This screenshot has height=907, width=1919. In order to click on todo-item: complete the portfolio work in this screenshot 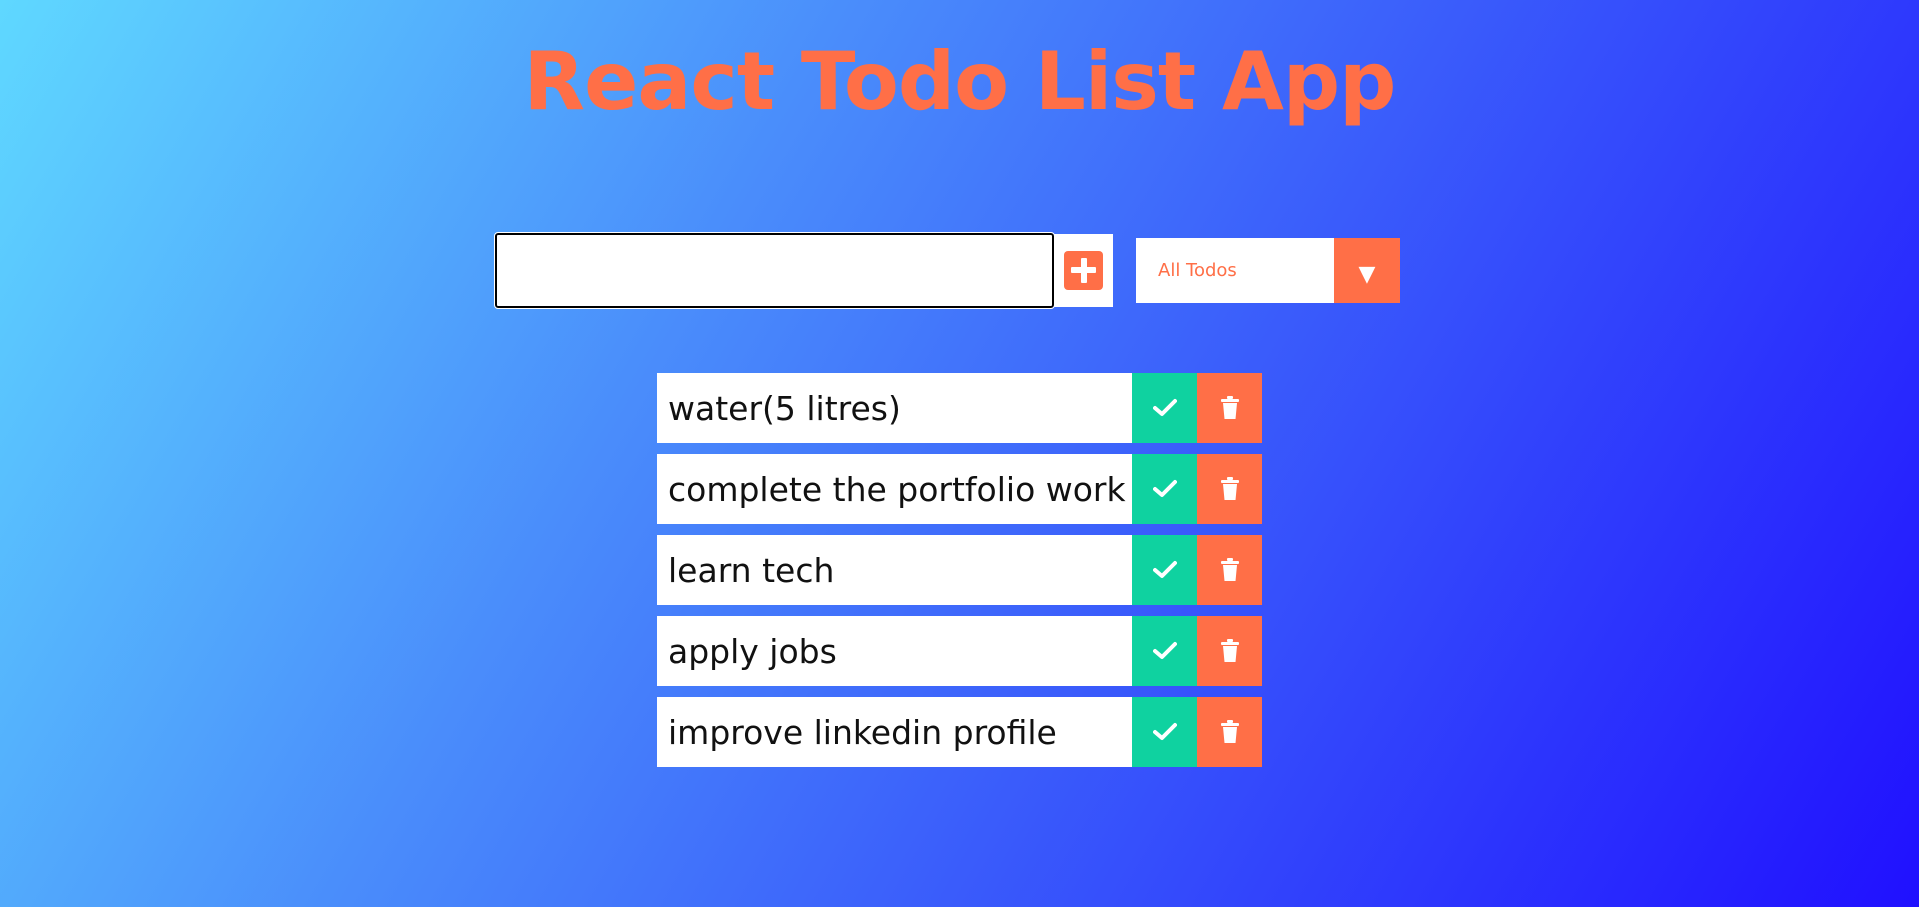, I will do `click(959, 489)`.